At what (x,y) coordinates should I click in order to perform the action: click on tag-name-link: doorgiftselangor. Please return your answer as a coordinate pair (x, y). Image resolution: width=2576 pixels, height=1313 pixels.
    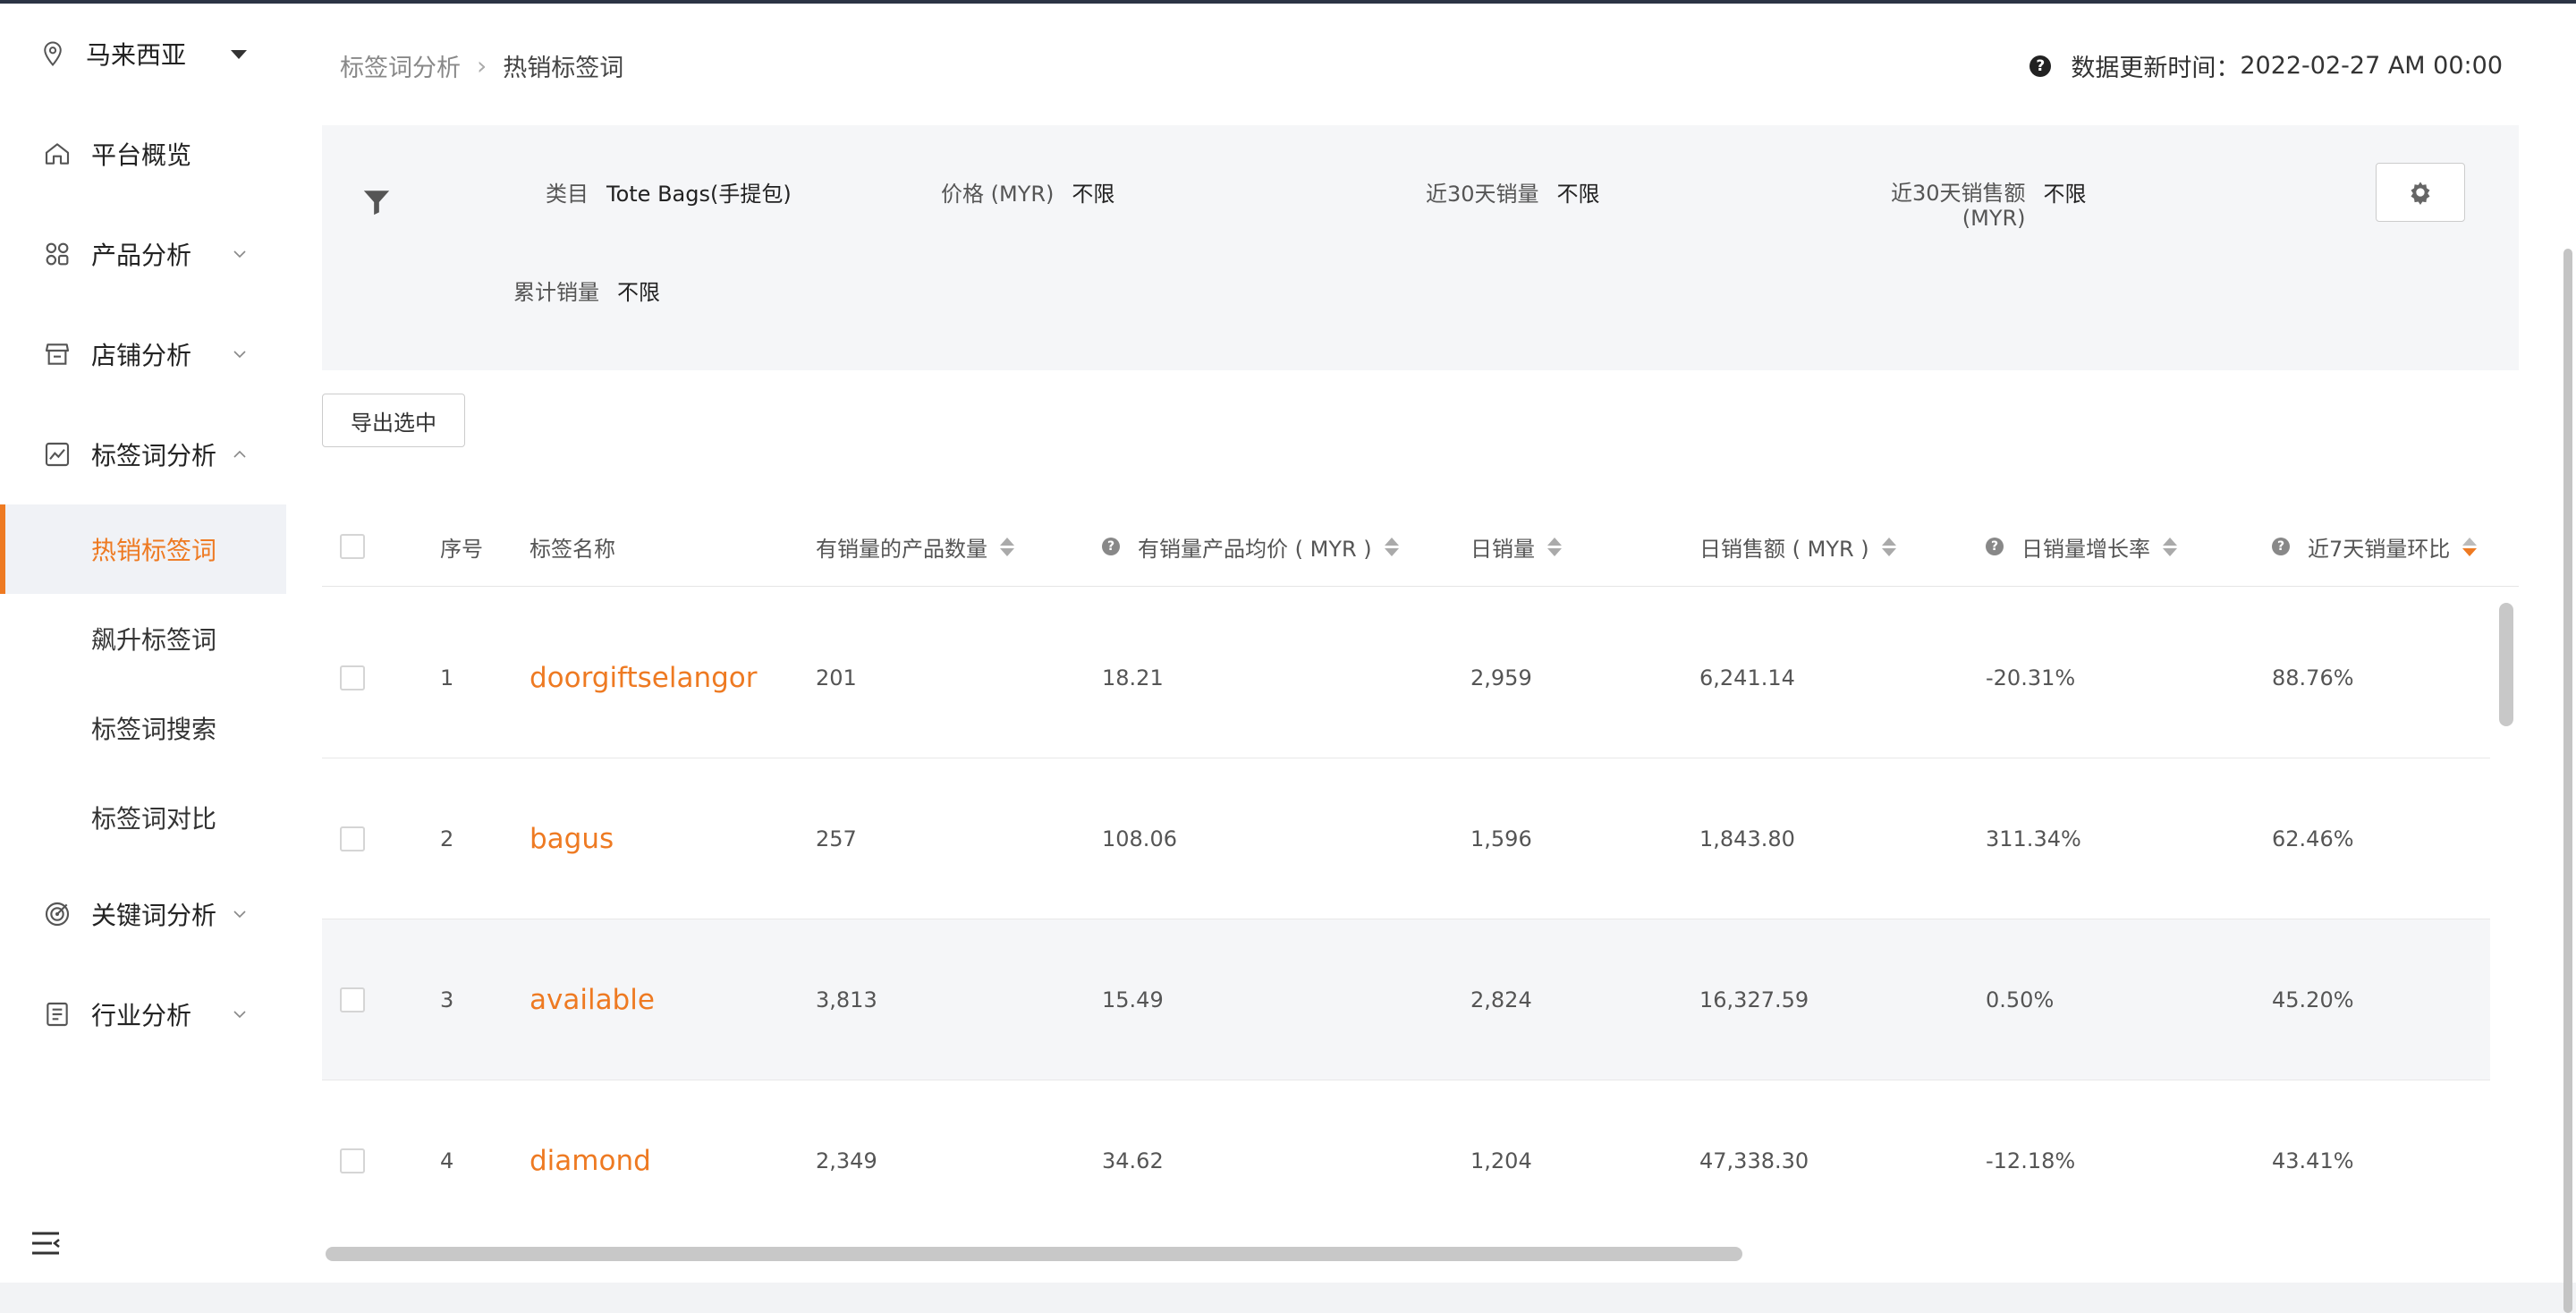
    Looking at the image, I should click on (644, 677).